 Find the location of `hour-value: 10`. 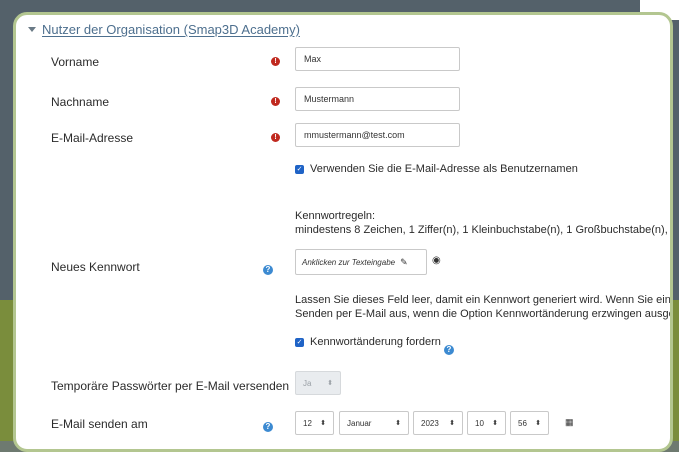

hour-value: 10 is located at coordinates (479, 423).